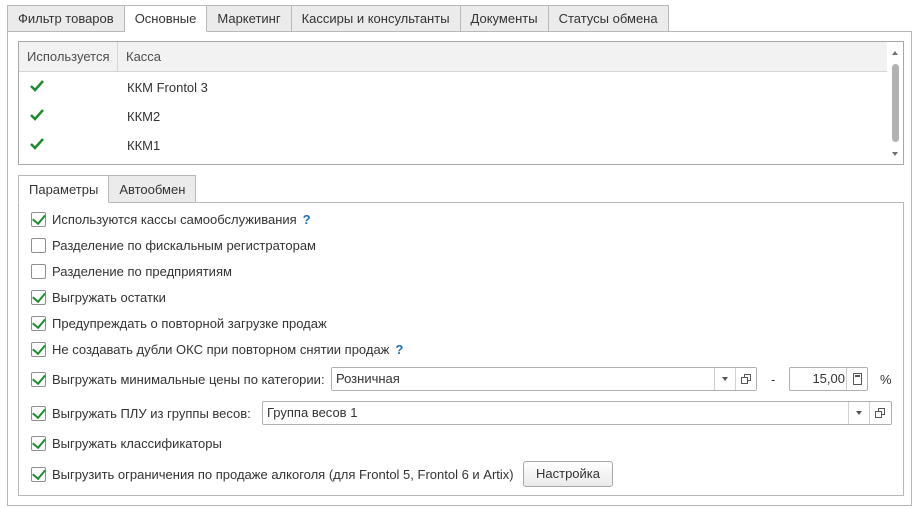 This screenshot has width=919, height=509. I want to click on tab-cashiers-consultants: Кассиры и консультанты, so click(376, 18).